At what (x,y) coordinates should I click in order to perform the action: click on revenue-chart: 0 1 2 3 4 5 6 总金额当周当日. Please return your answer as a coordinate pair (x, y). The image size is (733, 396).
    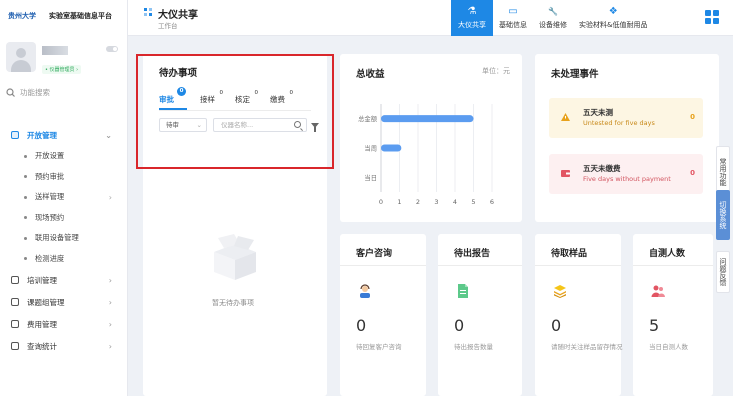
    Looking at the image, I should click on (426, 155).